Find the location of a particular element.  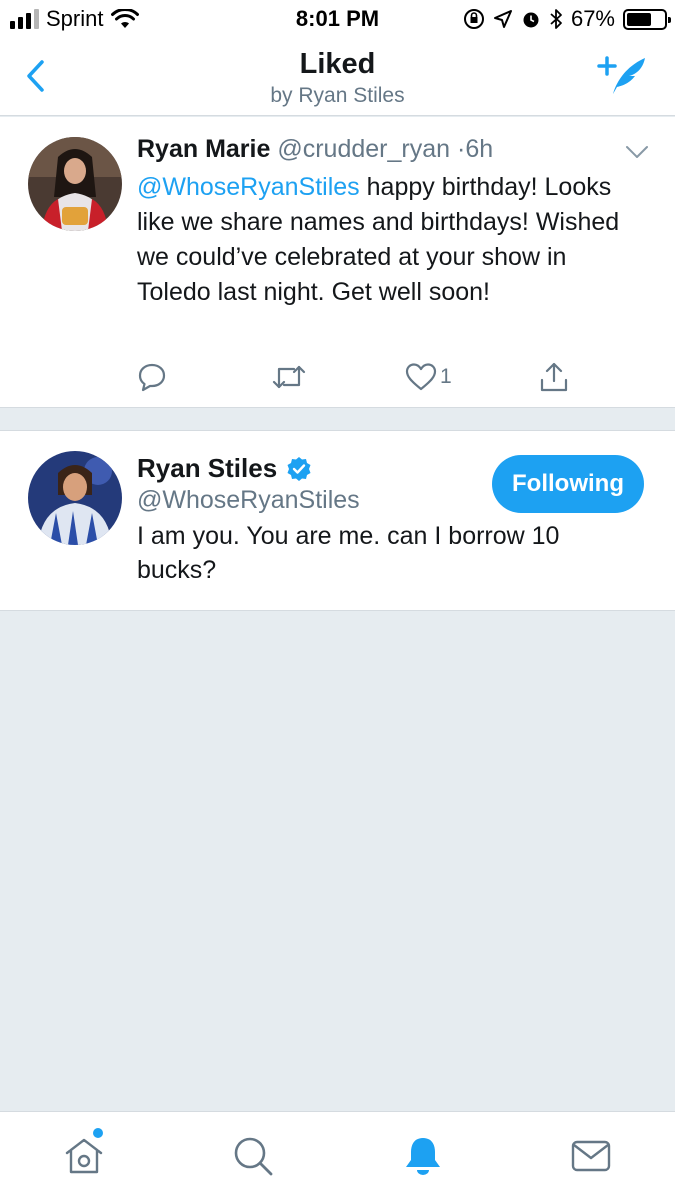

battery-icon is located at coordinates (647, 19).